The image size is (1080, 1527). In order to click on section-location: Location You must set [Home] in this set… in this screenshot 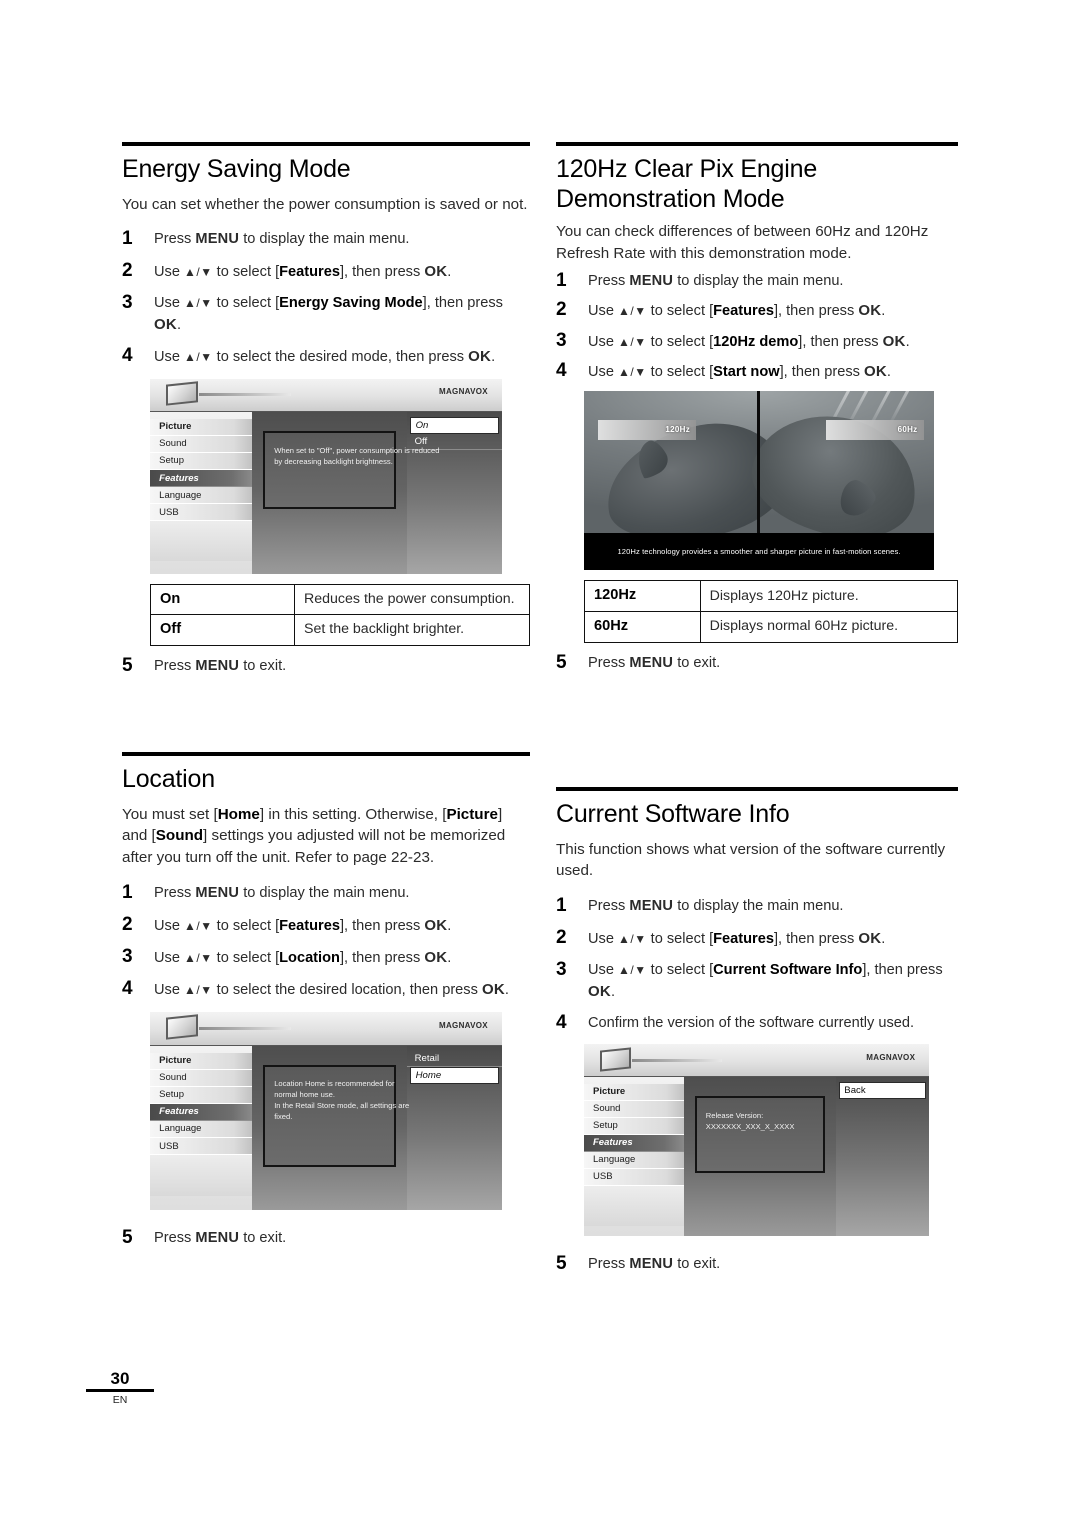, I will do `click(326, 1005)`.